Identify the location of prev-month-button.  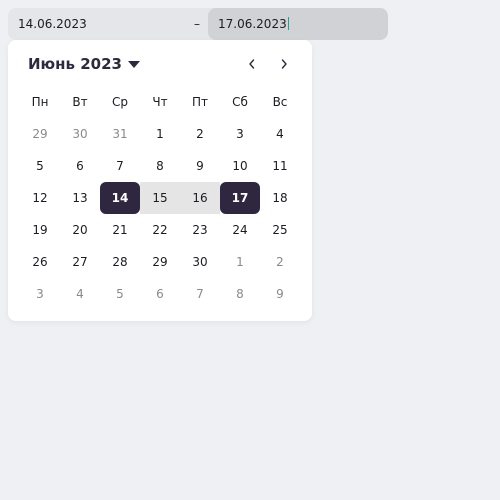
(252, 64).